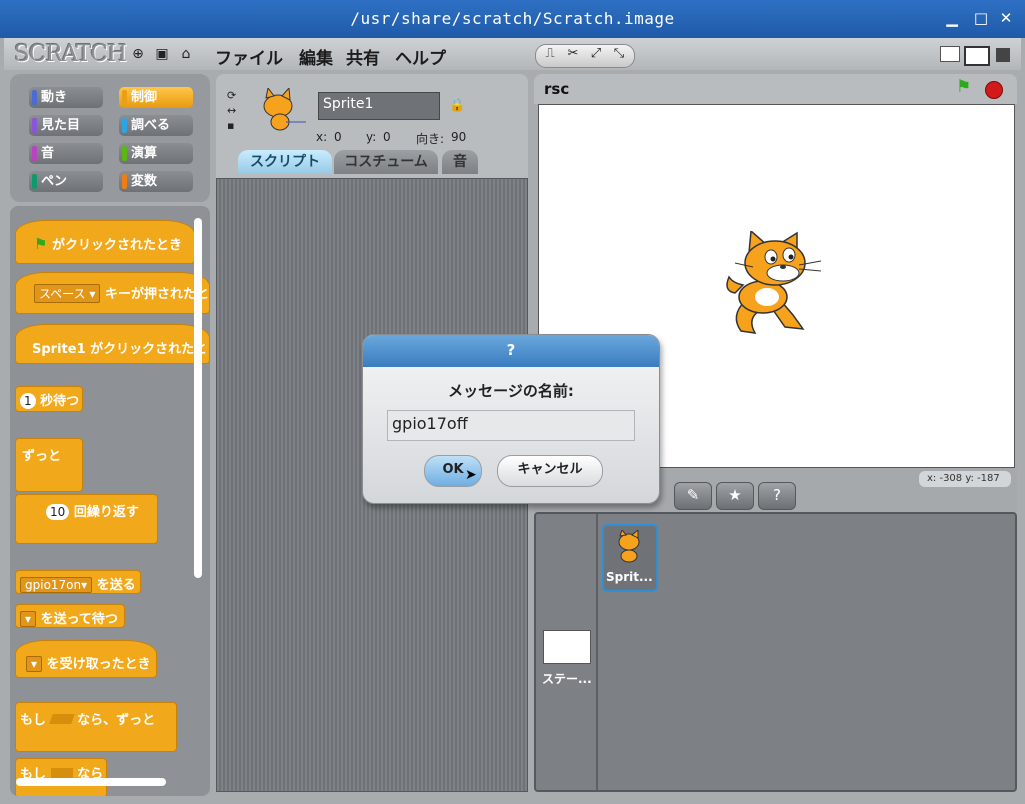  Describe the element at coordinates (457, 105) in the screenshot. I see `lock-icon: 🔒` at that location.